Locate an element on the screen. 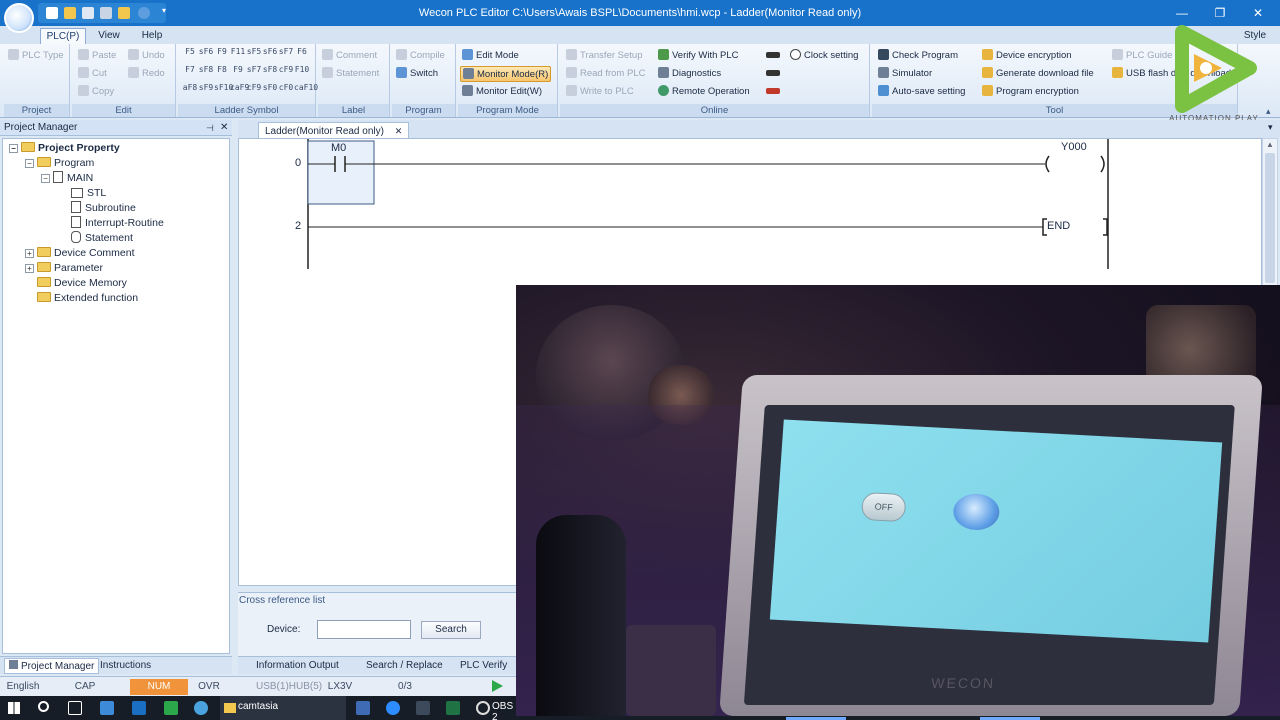 This screenshot has height=720, width=1280. tree-item-extended-function: Extended function is located at coordinates (87, 298).